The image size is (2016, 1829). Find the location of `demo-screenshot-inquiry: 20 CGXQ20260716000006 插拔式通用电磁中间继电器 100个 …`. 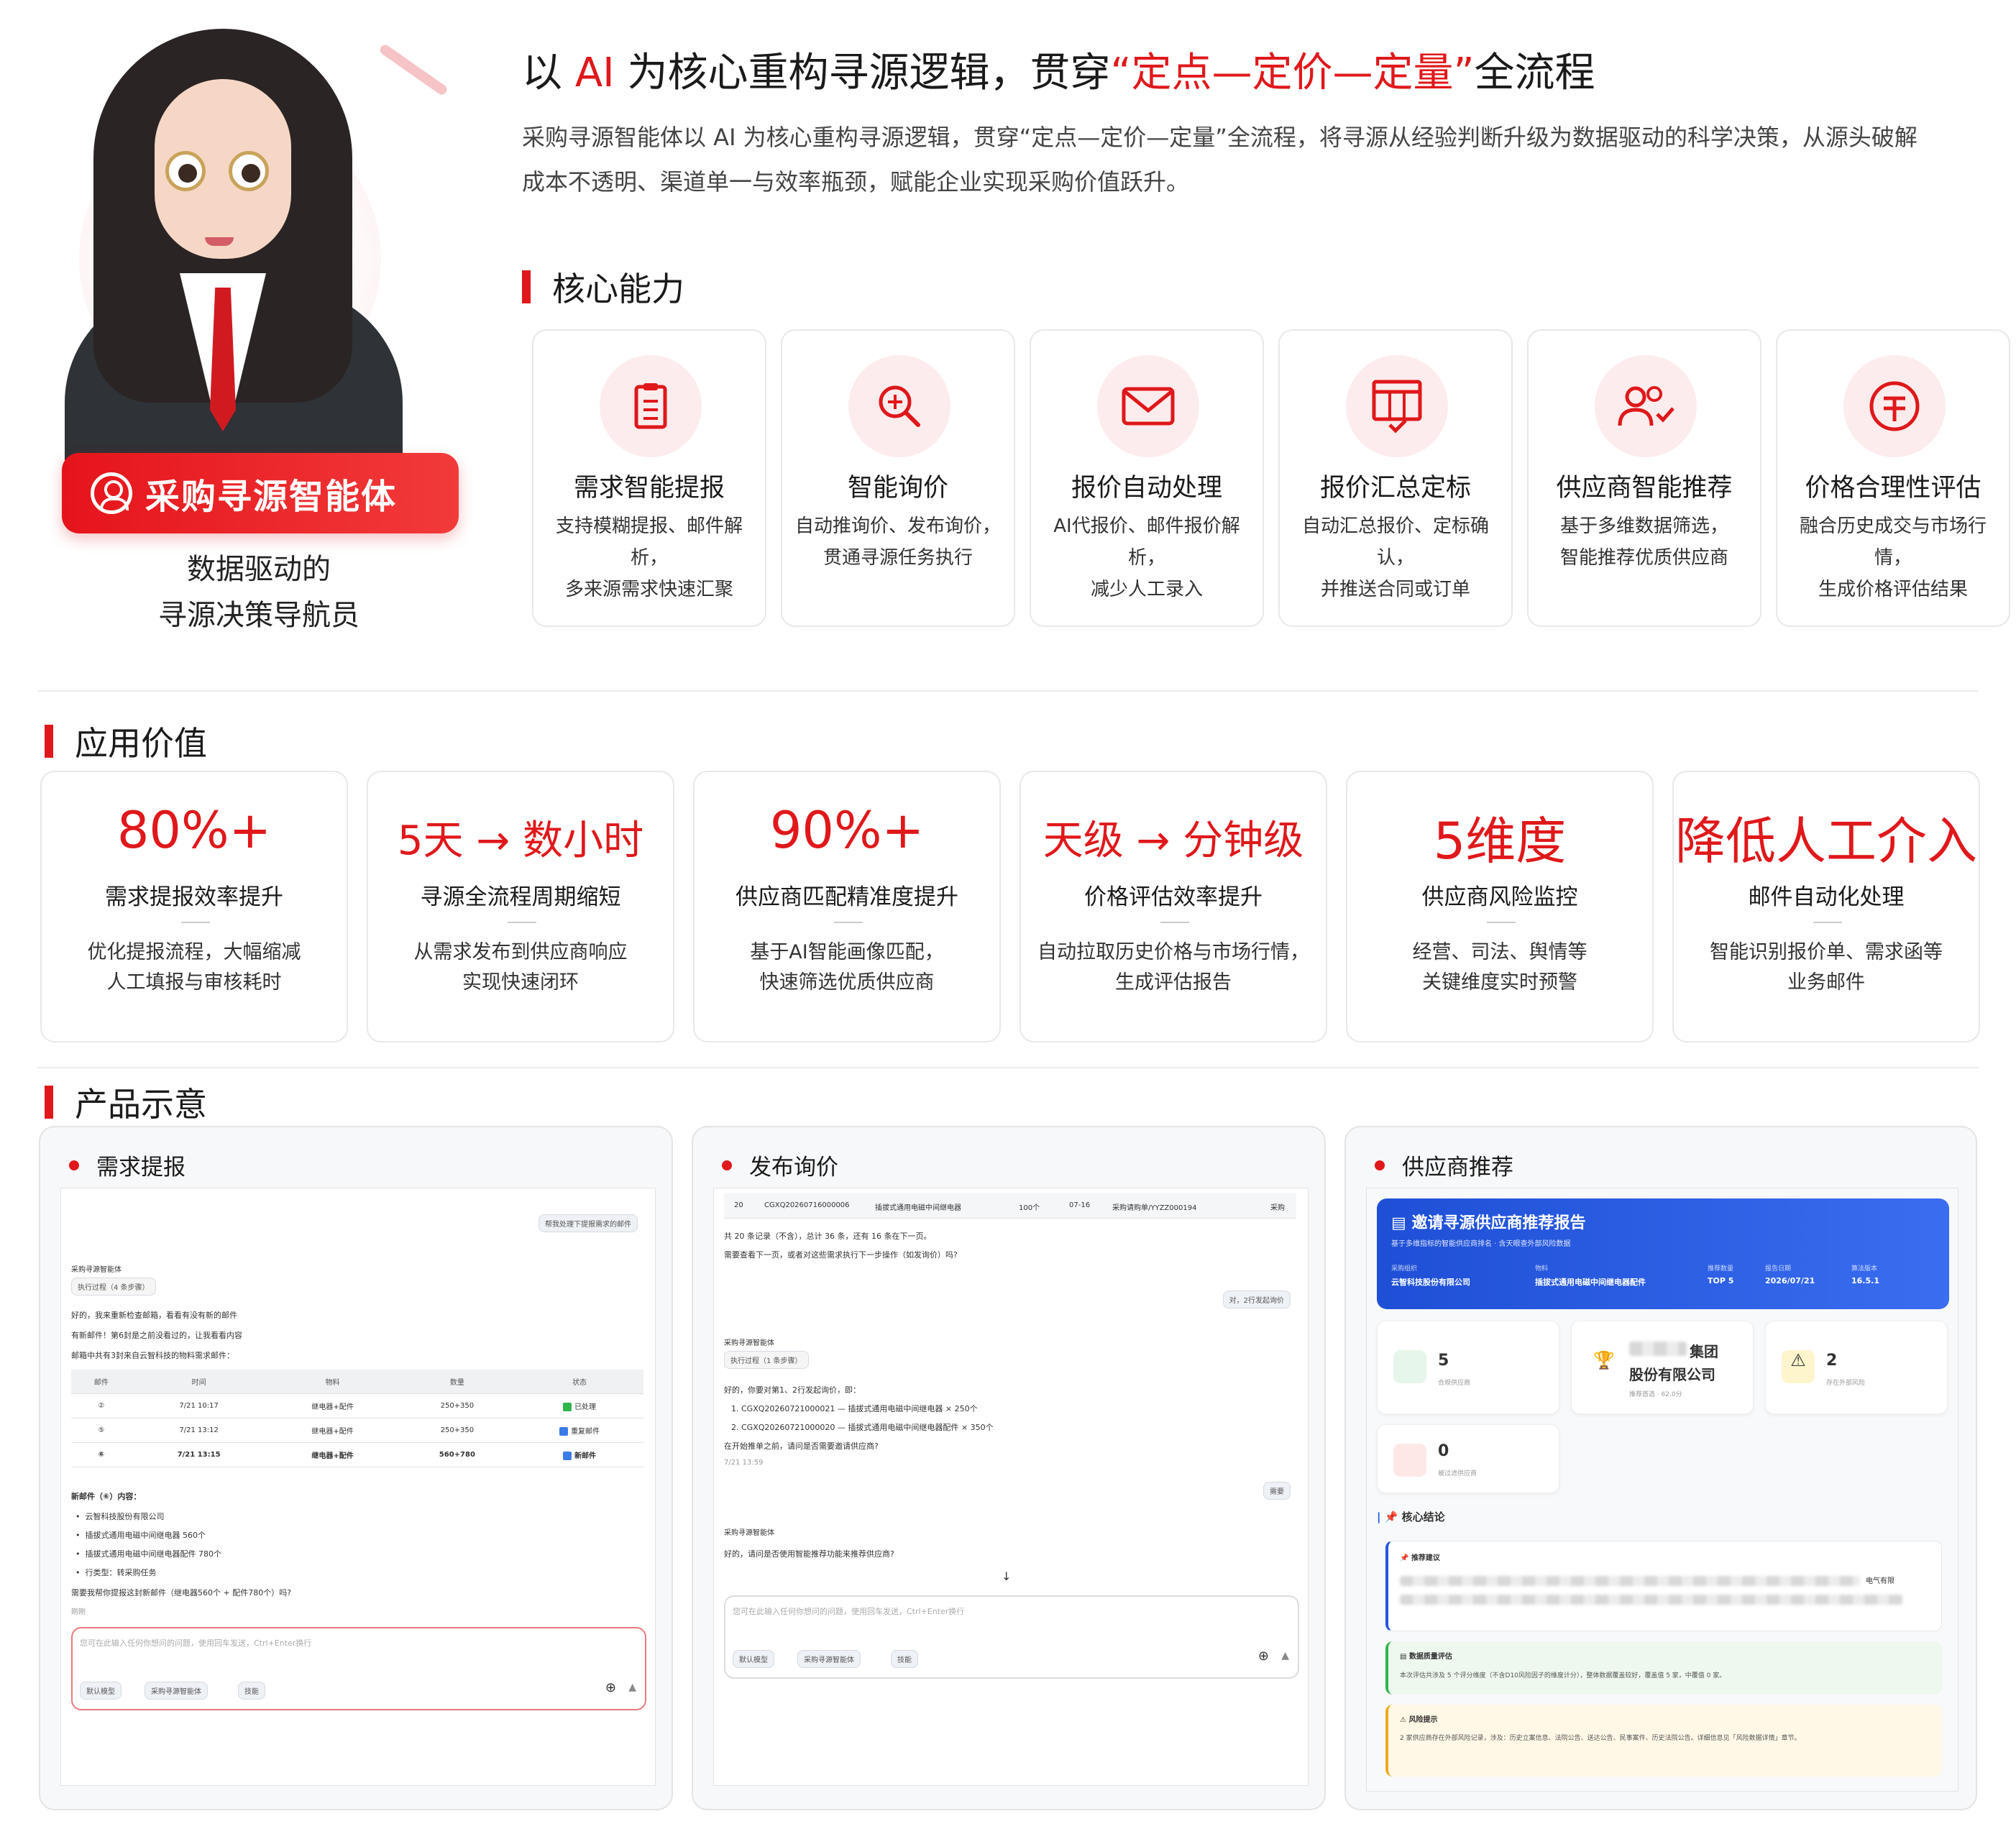

demo-screenshot-inquiry: 20 CGXQ20260716000006 插拔式通用电磁中间继电器 100个 … is located at coordinates (1011, 1487).